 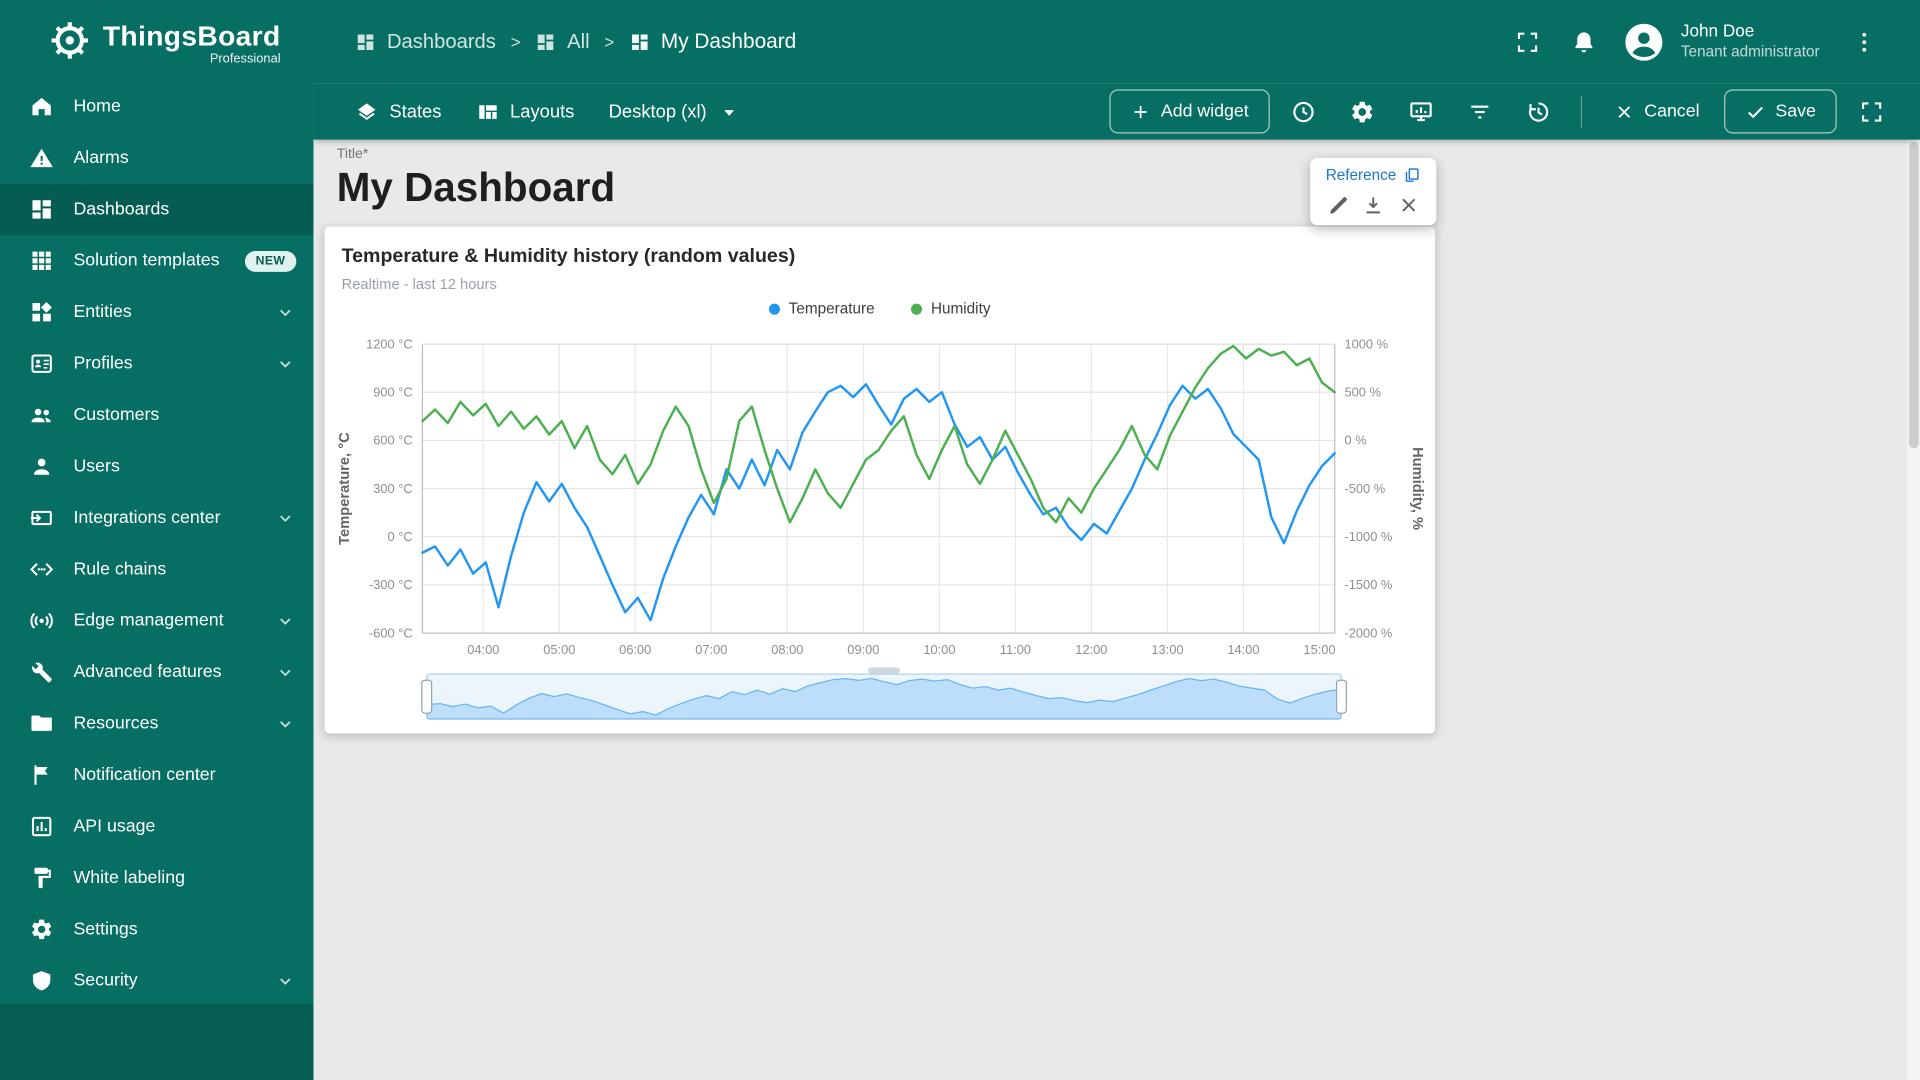 What do you see at coordinates (103, 363) in the screenshot?
I see `sidebar-item-label: Profiles` at bounding box center [103, 363].